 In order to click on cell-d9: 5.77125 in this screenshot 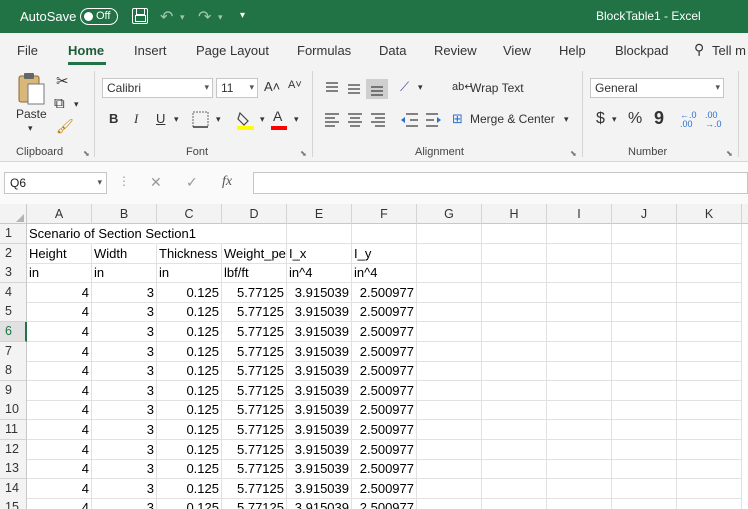, I will do `click(254, 391)`.